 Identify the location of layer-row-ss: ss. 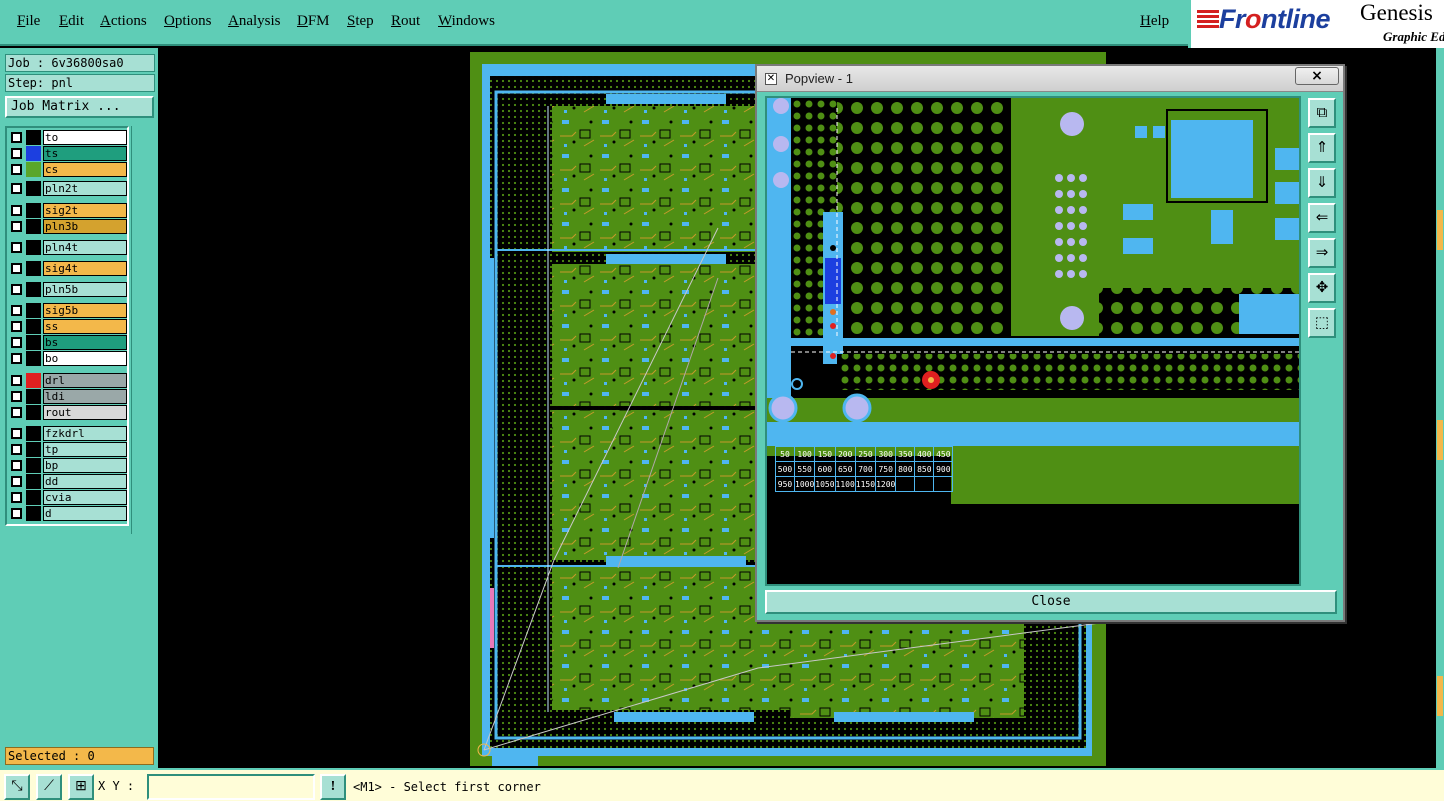
(68, 326).